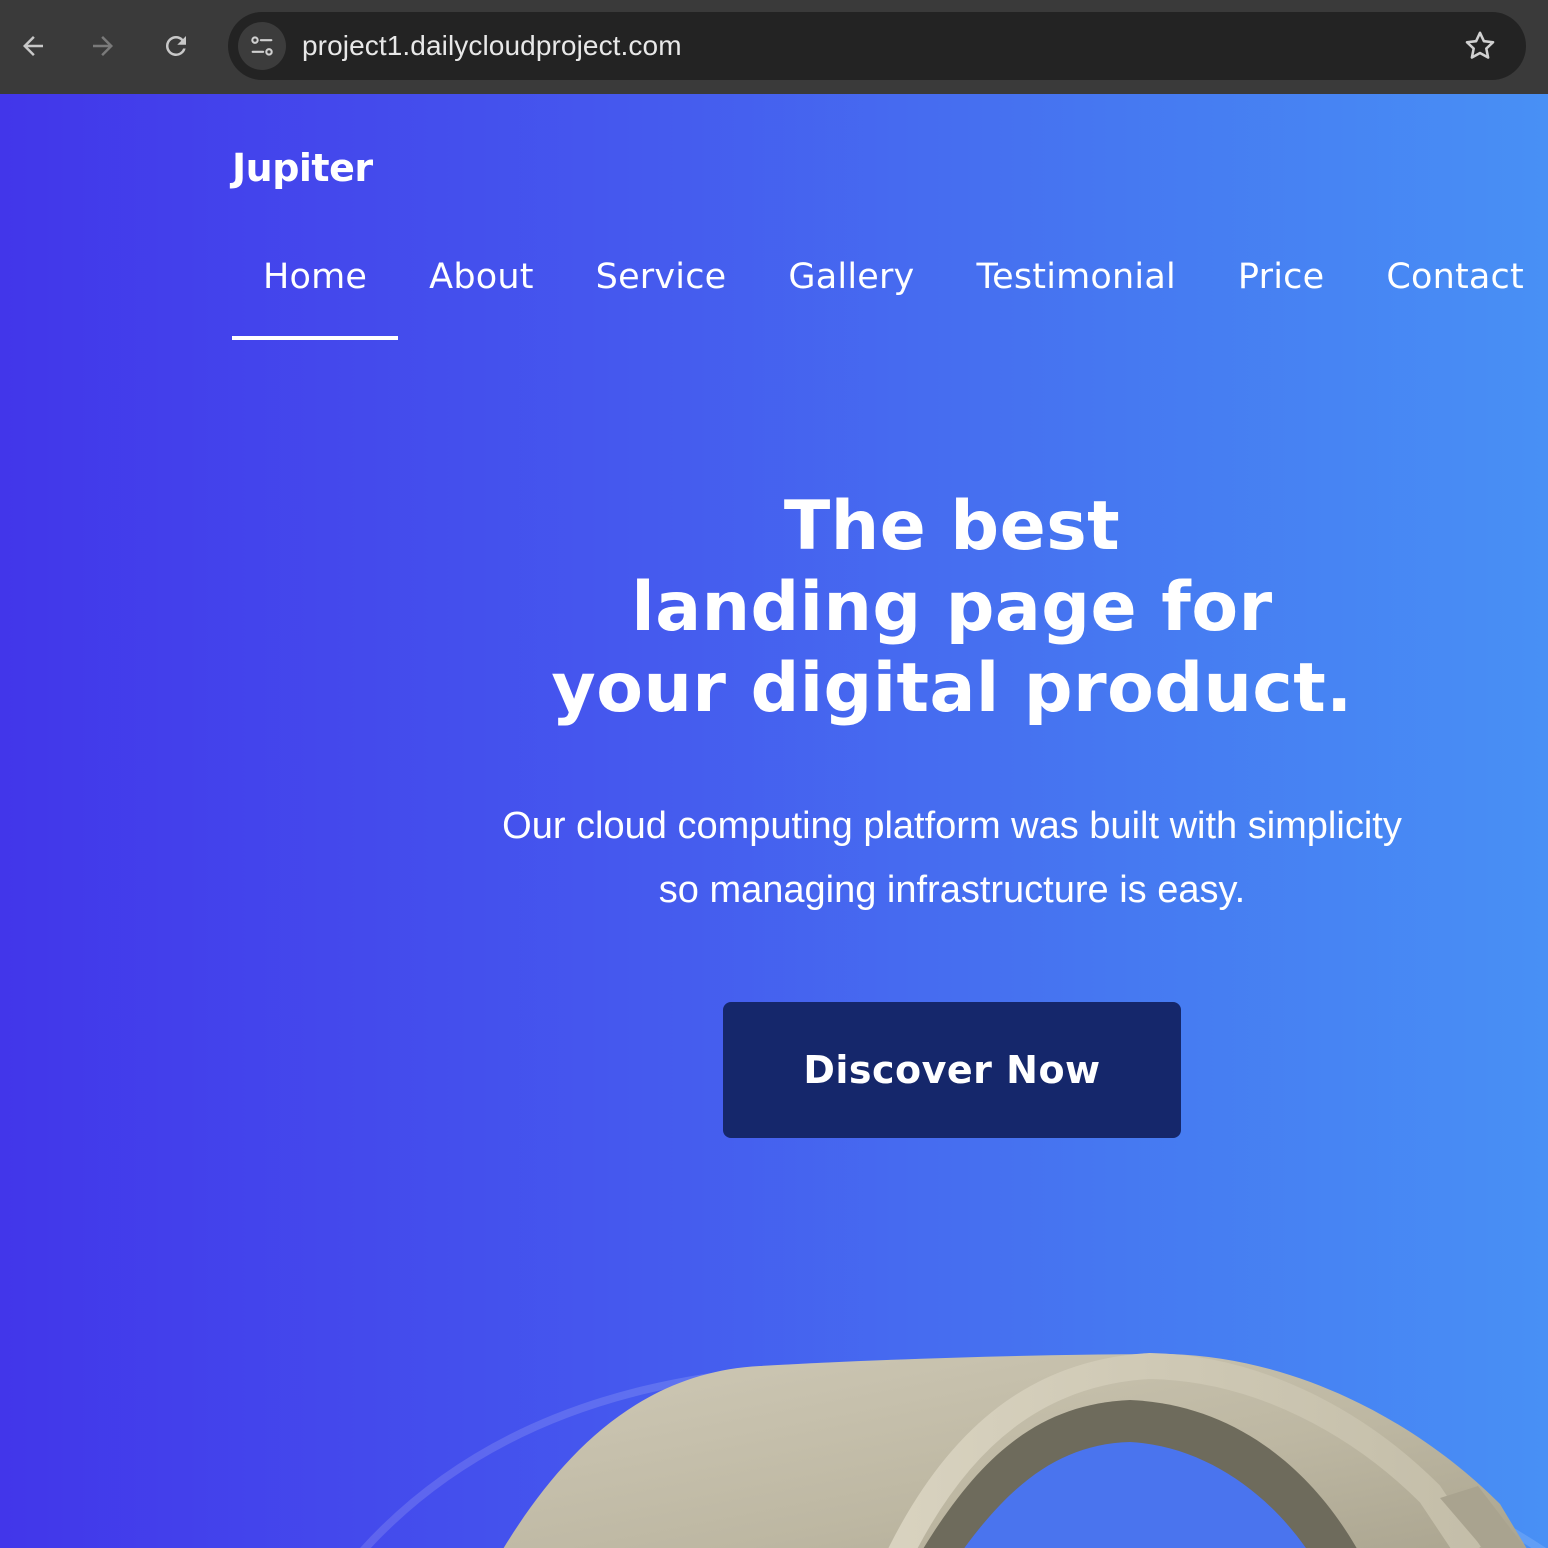 Image resolution: width=1548 pixels, height=1548 pixels. What do you see at coordinates (953, 1450) in the screenshot?
I see `watch-strap-image` at bounding box center [953, 1450].